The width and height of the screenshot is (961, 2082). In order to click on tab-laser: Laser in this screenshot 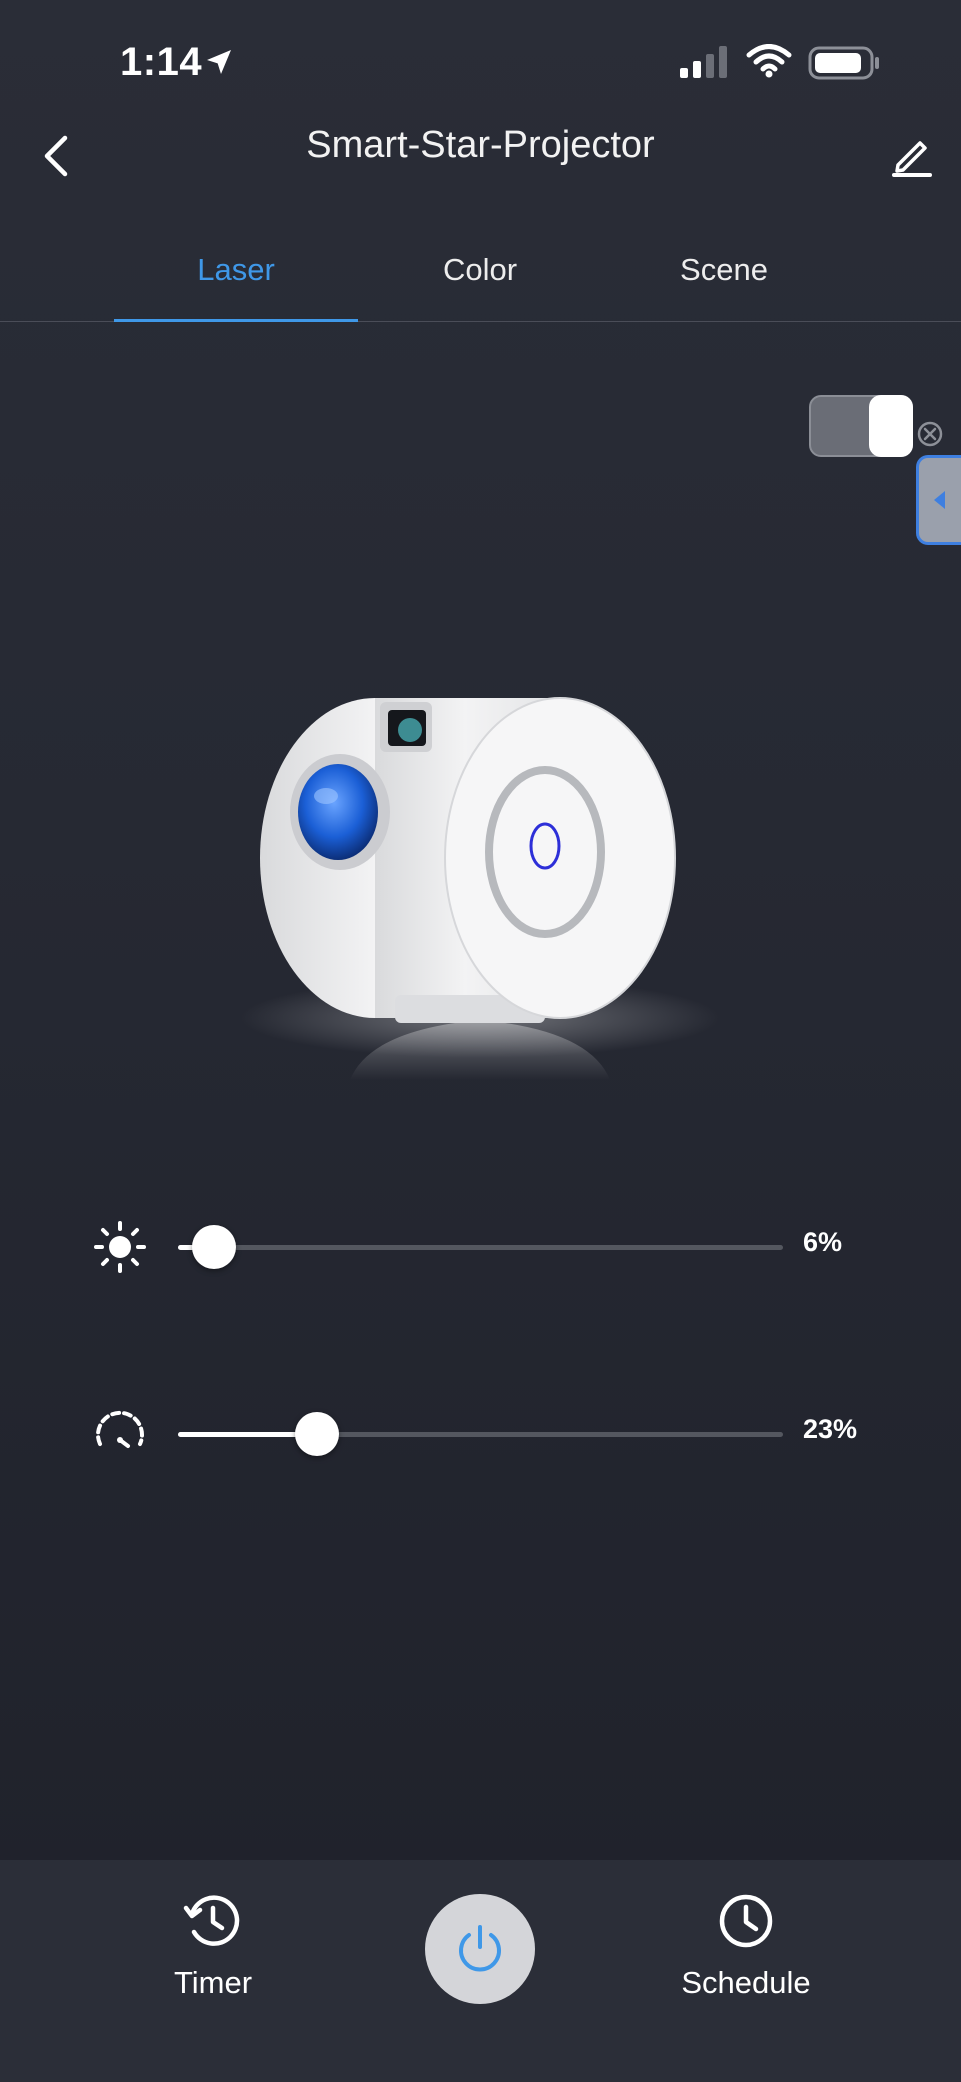, I will do `click(236, 270)`.